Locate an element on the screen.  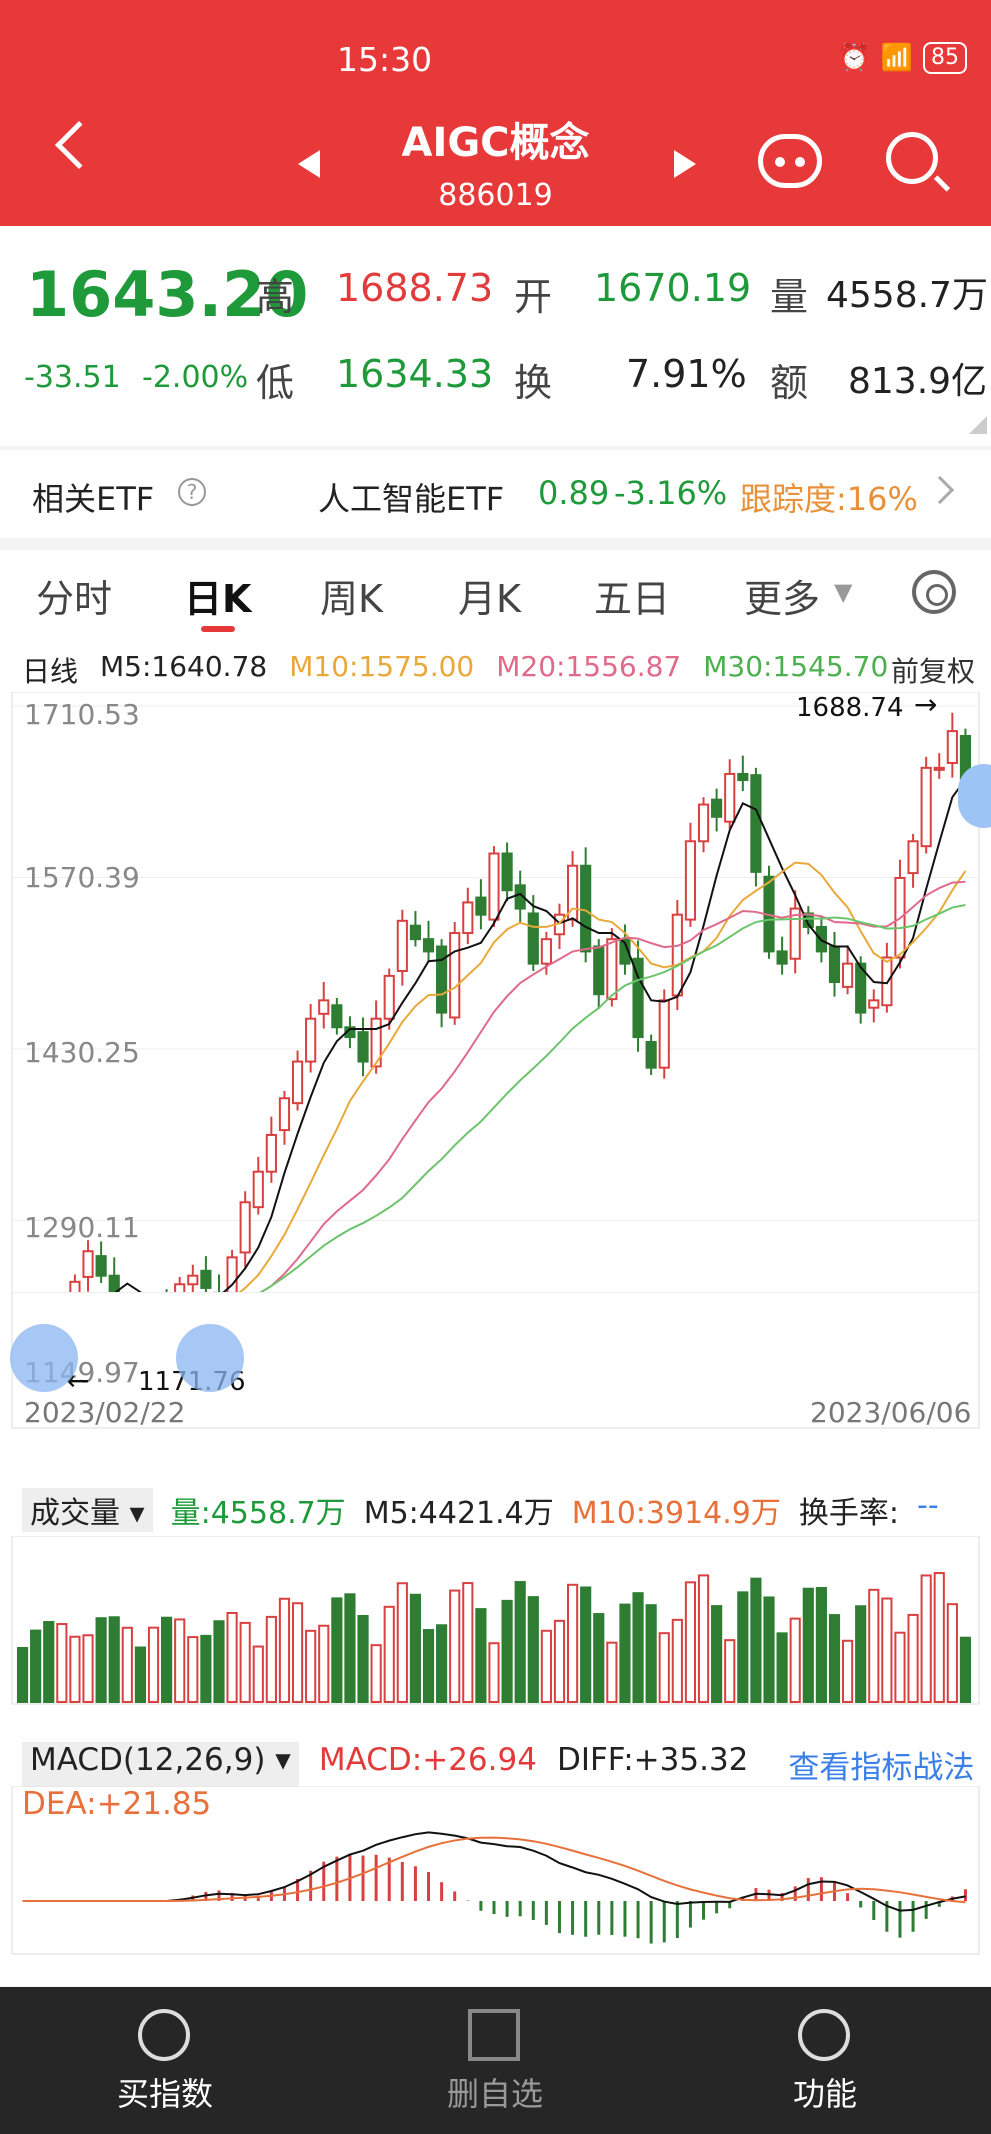
help-icon: ? is located at coordinates (192, 492).